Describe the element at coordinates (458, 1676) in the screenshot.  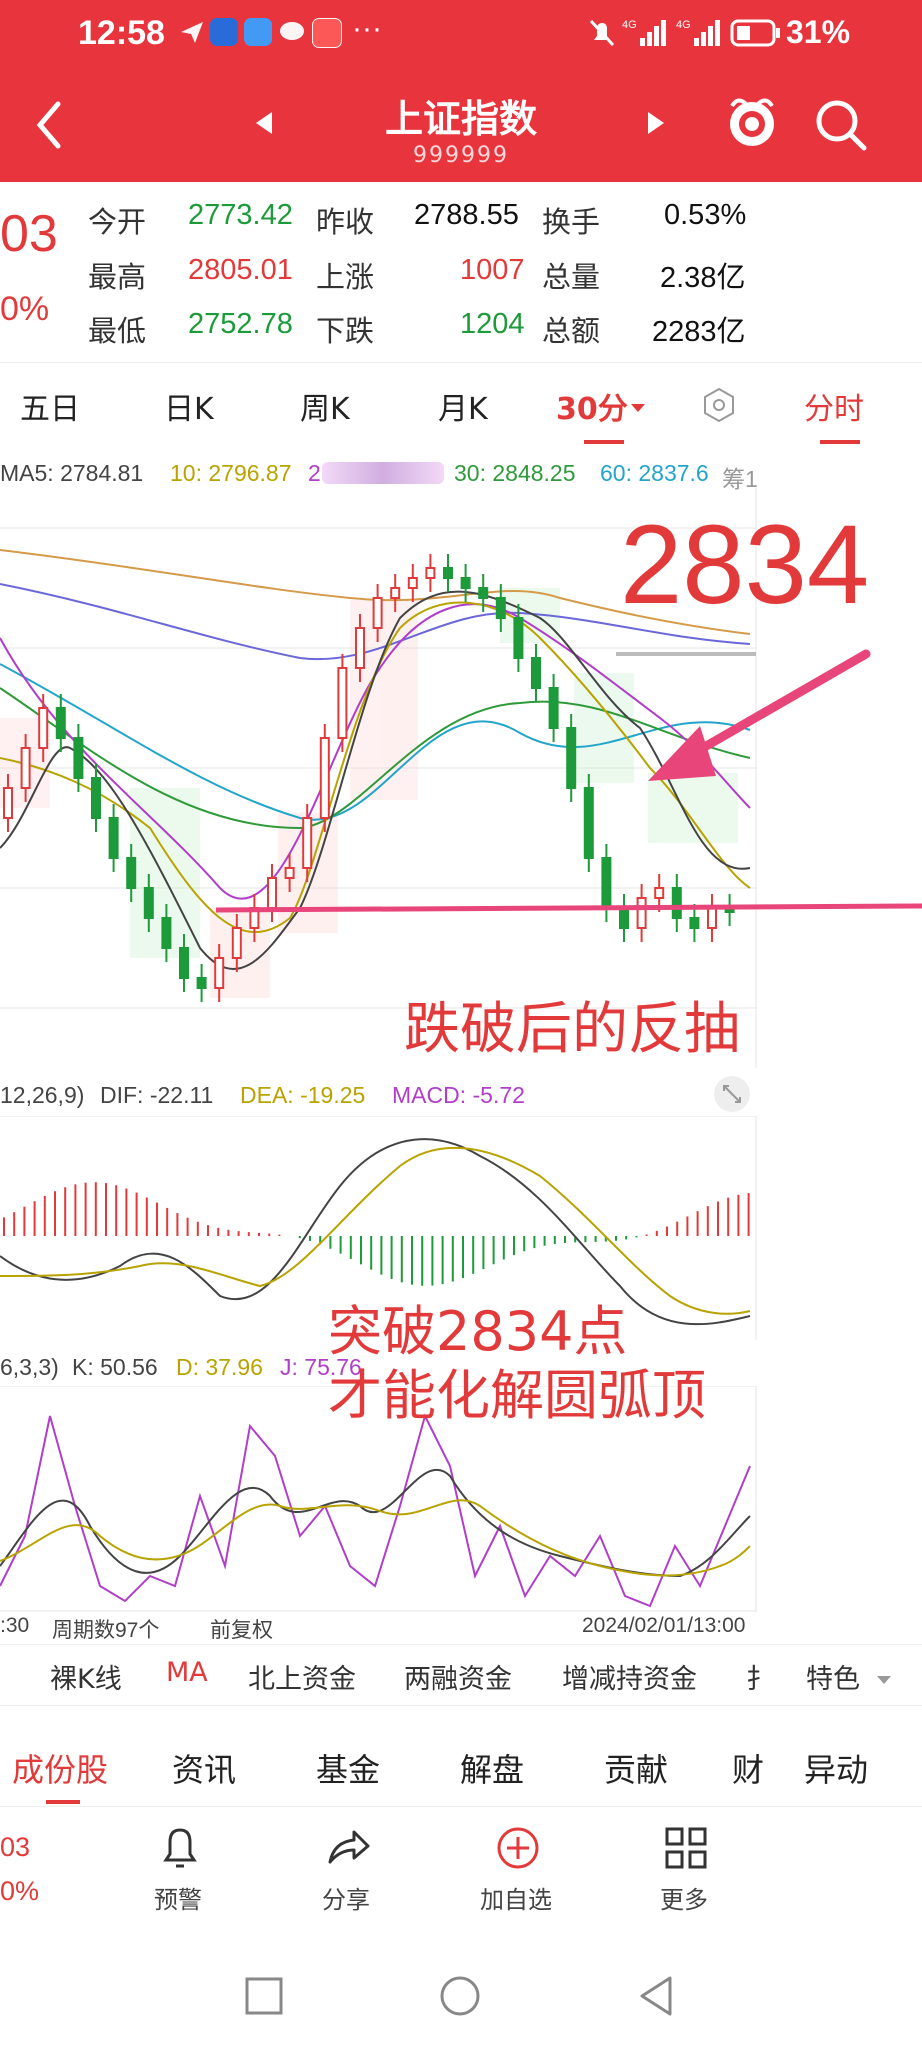
I see `indicator-tab-margin: 两融资金` at that location.